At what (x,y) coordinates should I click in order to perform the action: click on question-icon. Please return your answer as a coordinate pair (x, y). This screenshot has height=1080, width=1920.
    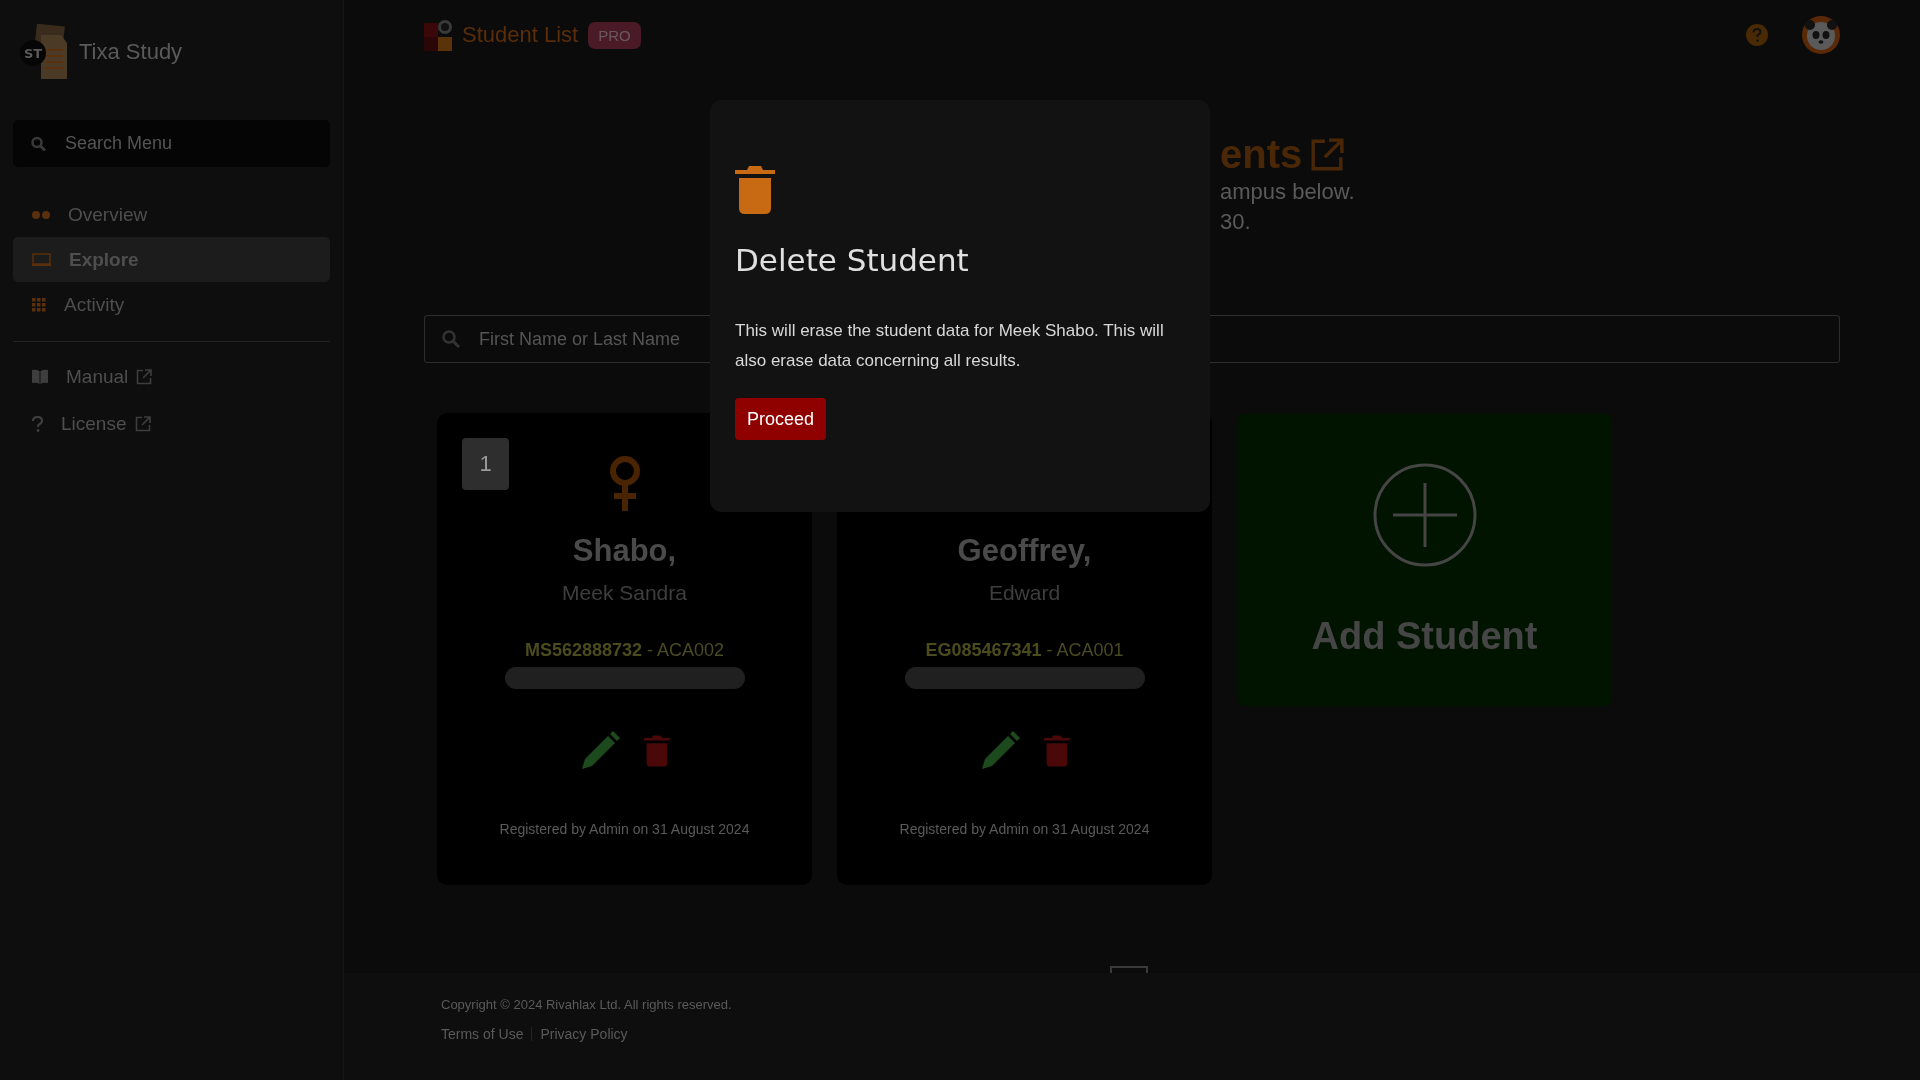
    Looking at the image, I should click on (37, 423).